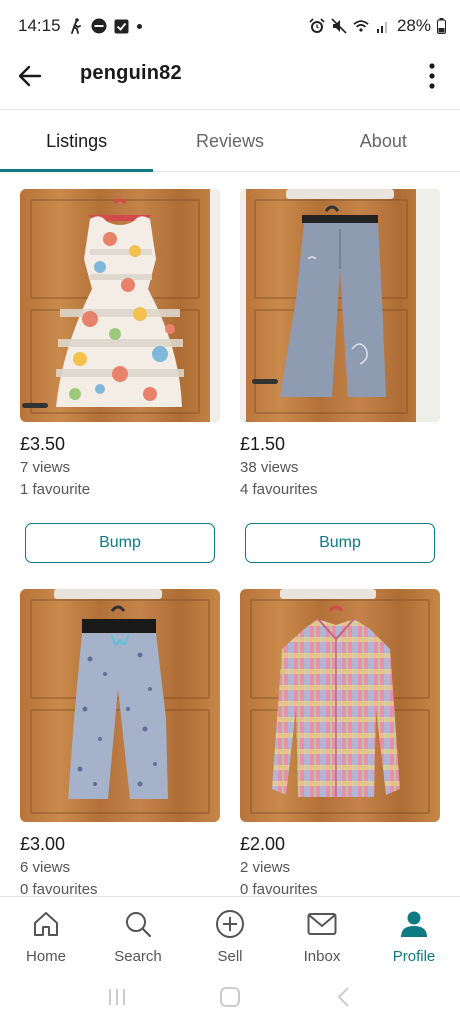 Image resolution: width=460 pixels, height=1024 pixels. I want to click on status-time: 14:15, so click(39, 25).